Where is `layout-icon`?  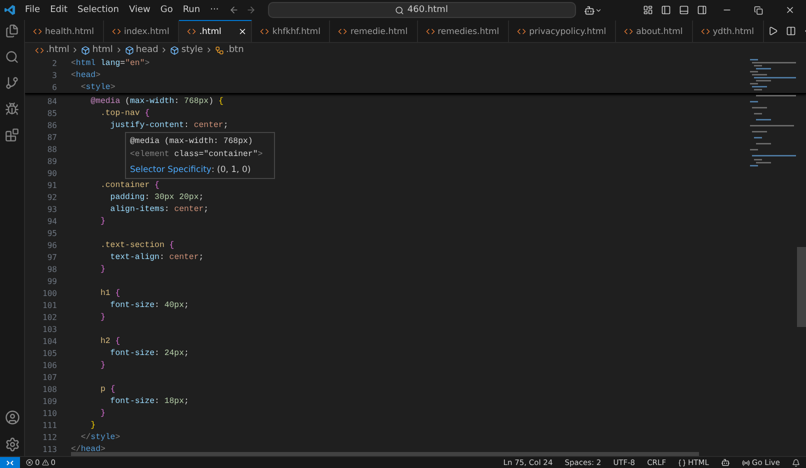
layout-icon is located at coordinates (648, 10).